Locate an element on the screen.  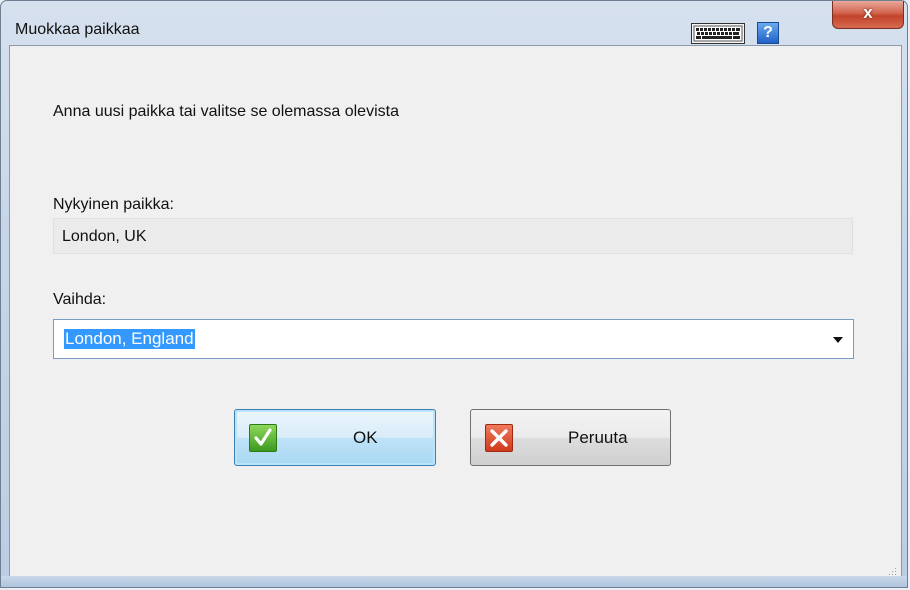
current-location-label: Nykyinen paikka: is located at coordinates (113, 204).